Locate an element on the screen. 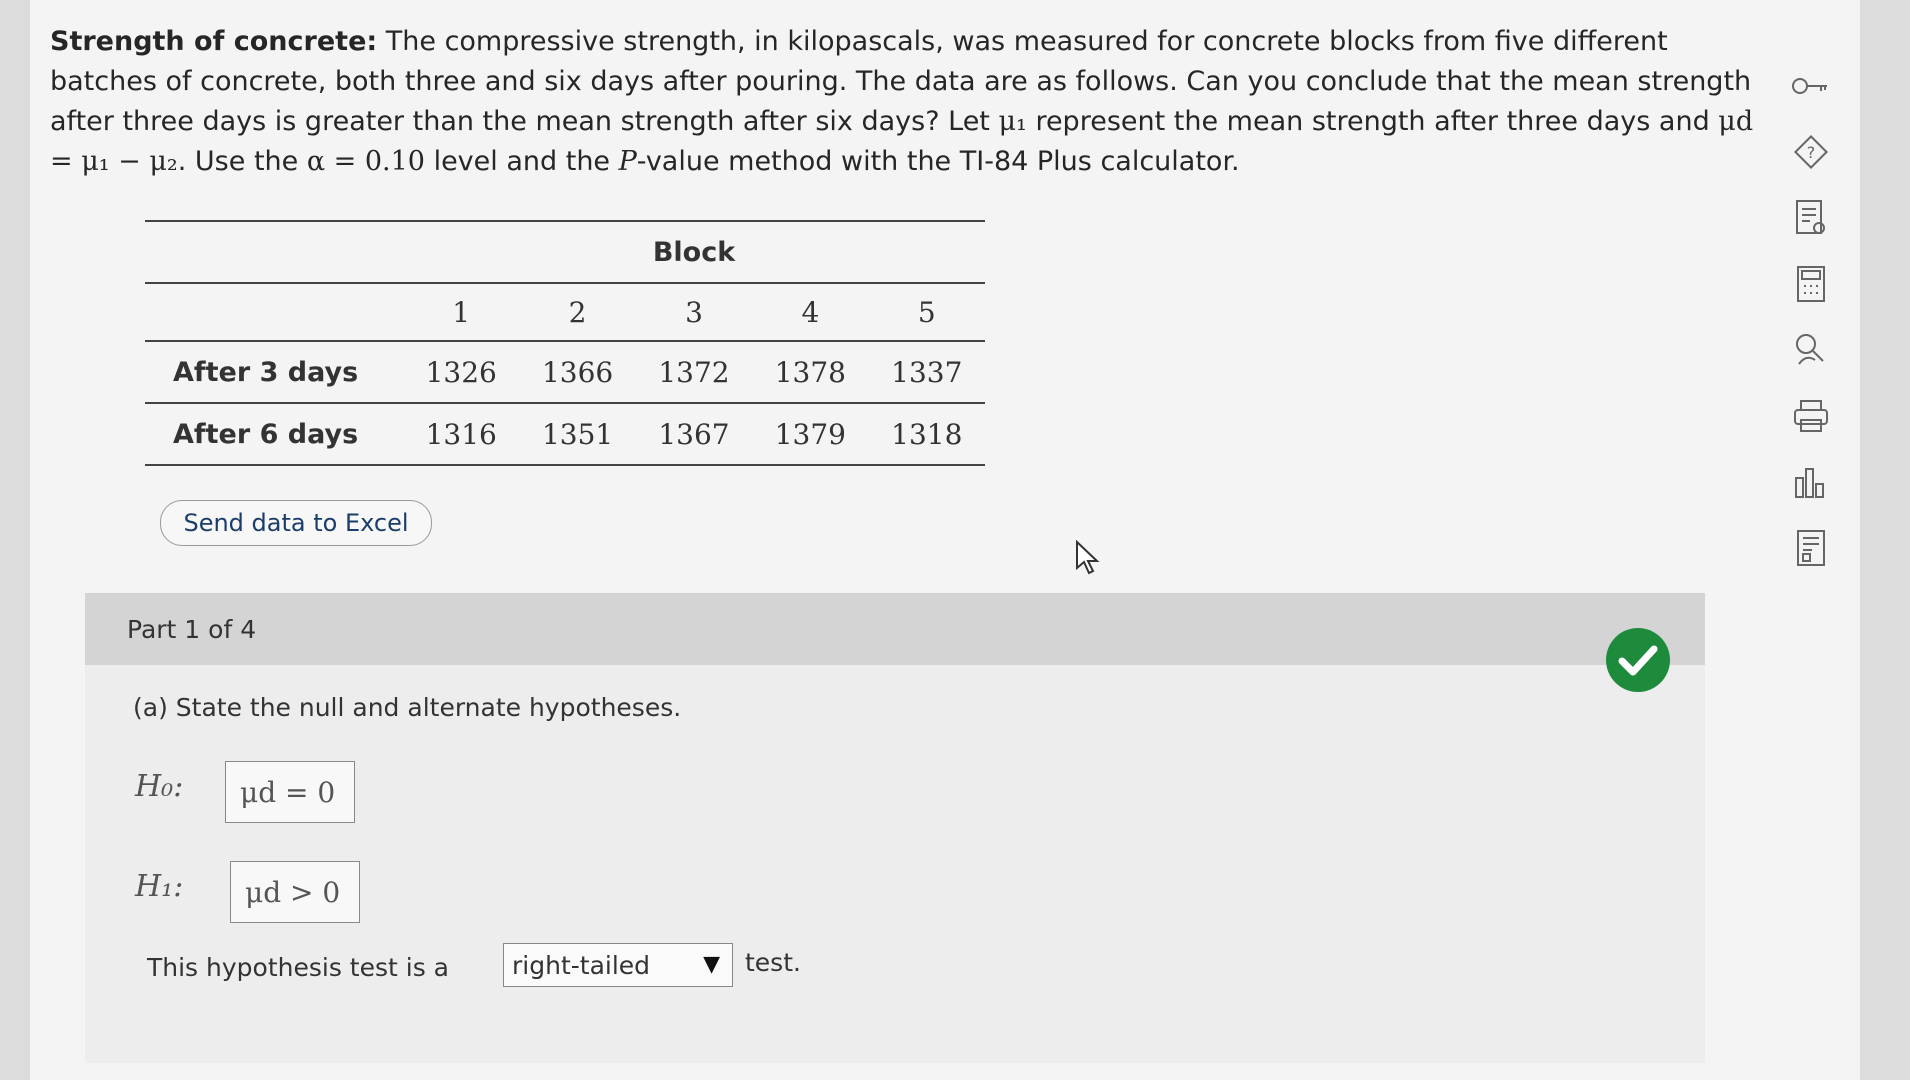 The width and height of the screenshot is (1910, 1080). worksheet-icon is located at coordinates (1810, 217).